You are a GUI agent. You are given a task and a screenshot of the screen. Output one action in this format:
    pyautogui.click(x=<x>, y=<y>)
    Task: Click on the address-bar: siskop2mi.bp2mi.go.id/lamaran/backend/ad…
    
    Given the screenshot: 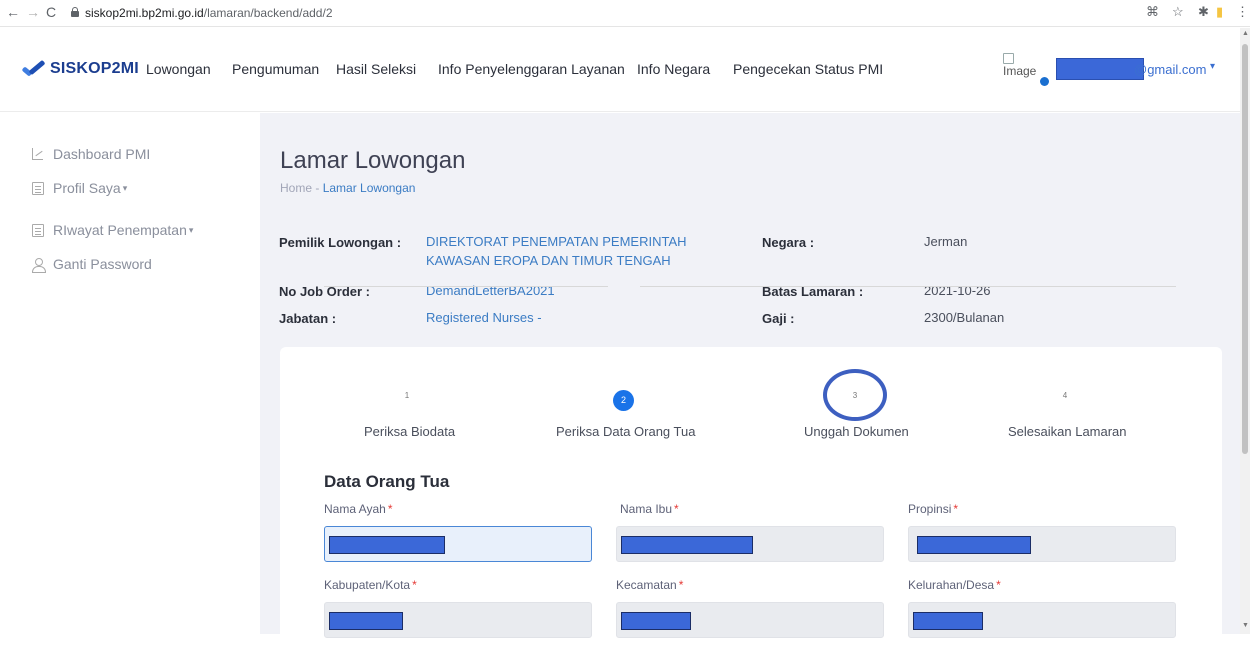 What is the action you would take?
    pyautogui.click(x=209, y=13)
    